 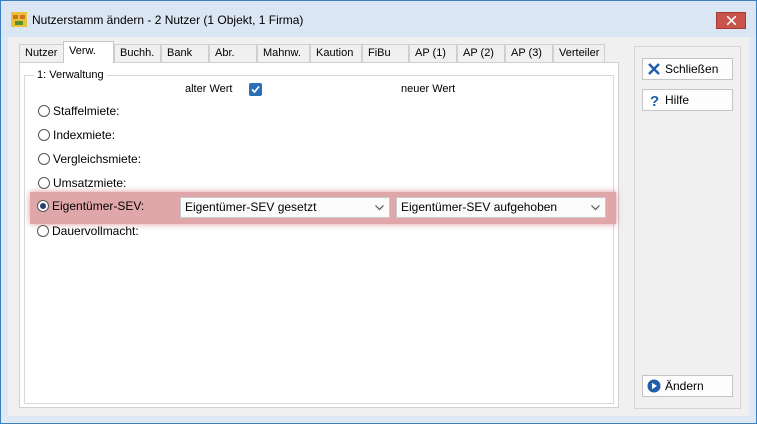 I want to click on radio-dauervollmacht, so click(x=43, y=231).